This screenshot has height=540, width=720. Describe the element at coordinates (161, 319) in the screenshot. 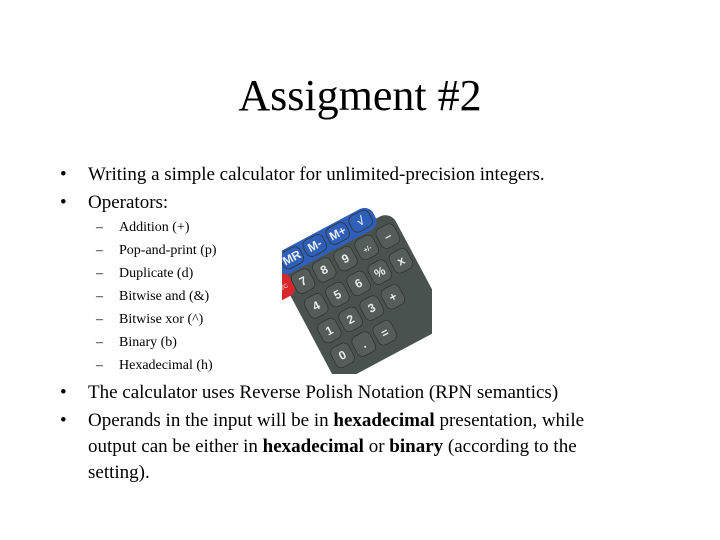

I see `operator-text: Bitwise xor (^)` at that location.